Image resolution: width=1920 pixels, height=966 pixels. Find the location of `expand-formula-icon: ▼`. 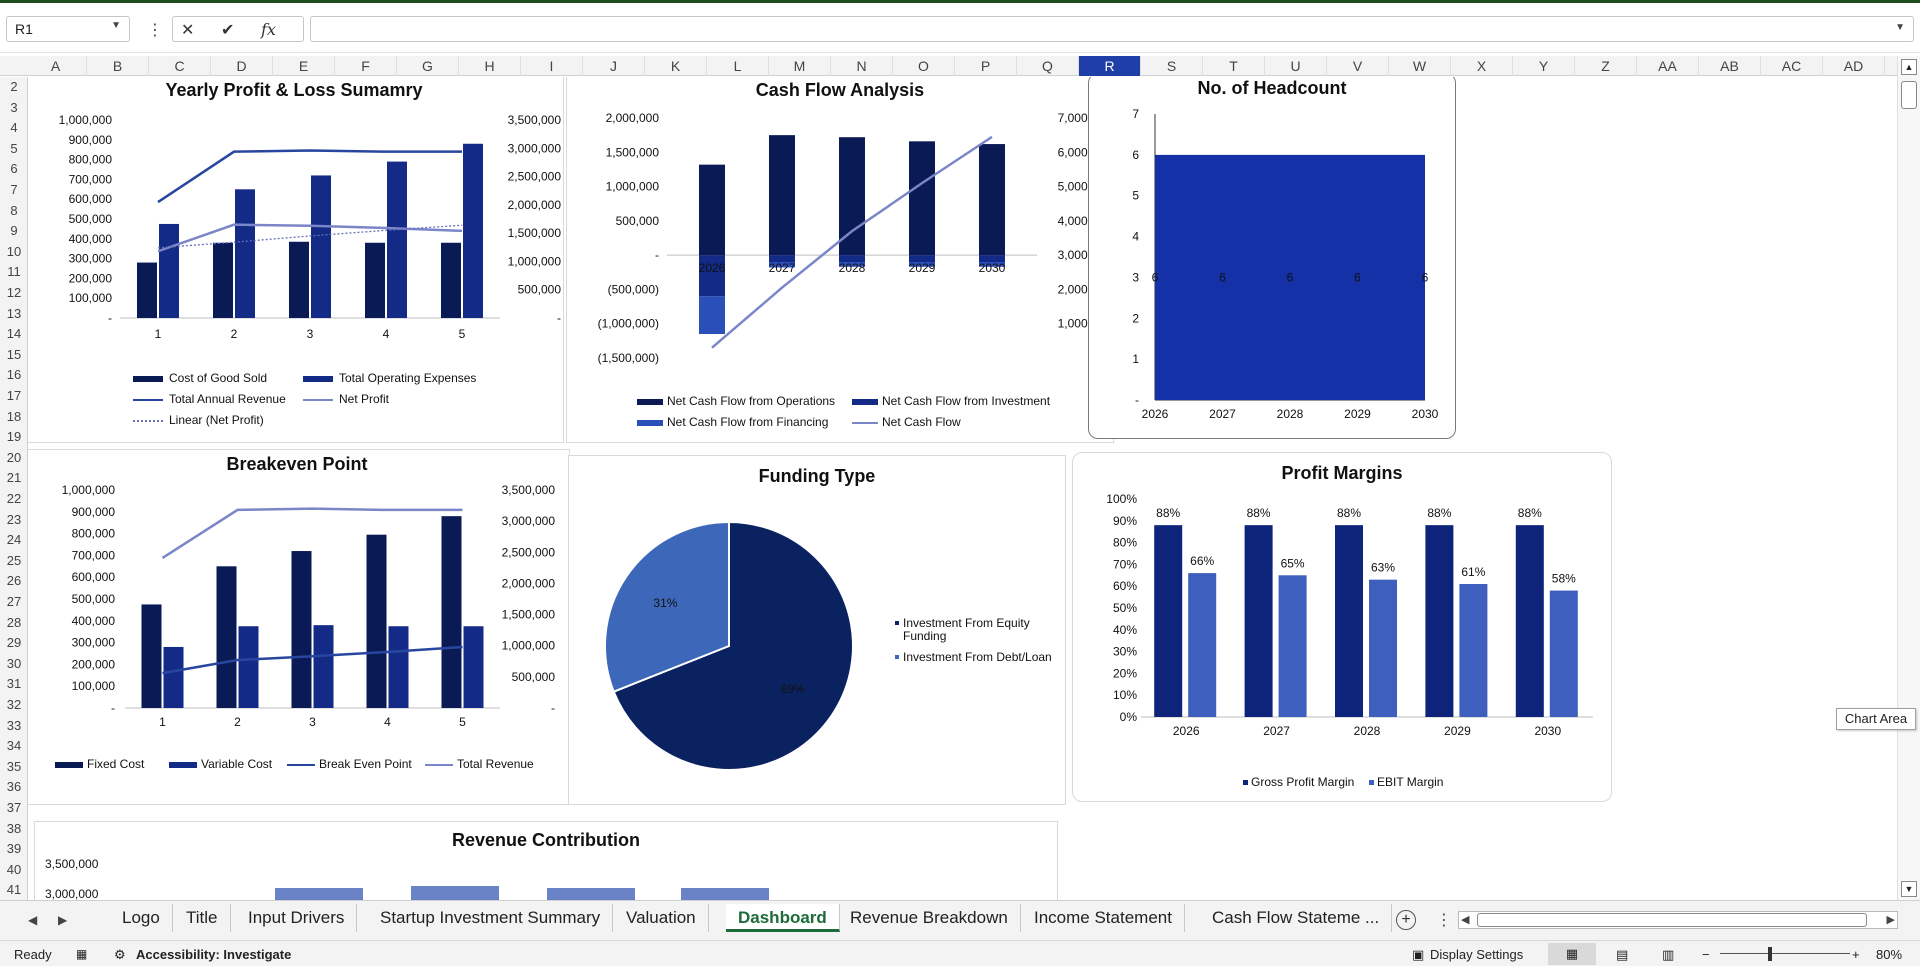

expand-formula-icon: ▼ is located at coordinates (1900, 27).